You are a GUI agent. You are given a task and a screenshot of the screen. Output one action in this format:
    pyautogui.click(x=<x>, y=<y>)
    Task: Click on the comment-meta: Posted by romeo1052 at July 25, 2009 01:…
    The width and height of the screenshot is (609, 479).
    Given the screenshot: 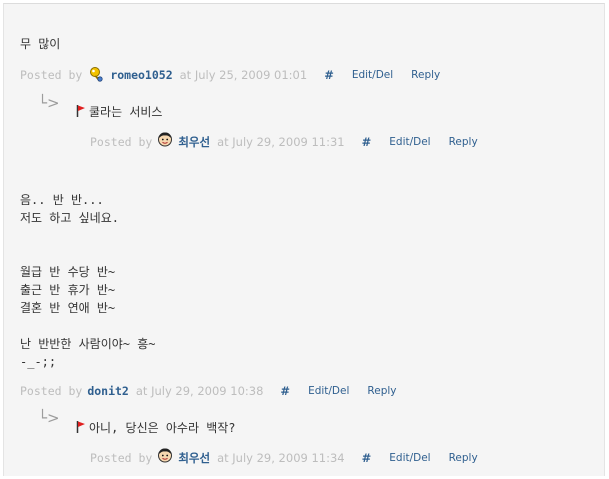 What is the action you would take?
    pyautogui.click(x=230, y=75)
    